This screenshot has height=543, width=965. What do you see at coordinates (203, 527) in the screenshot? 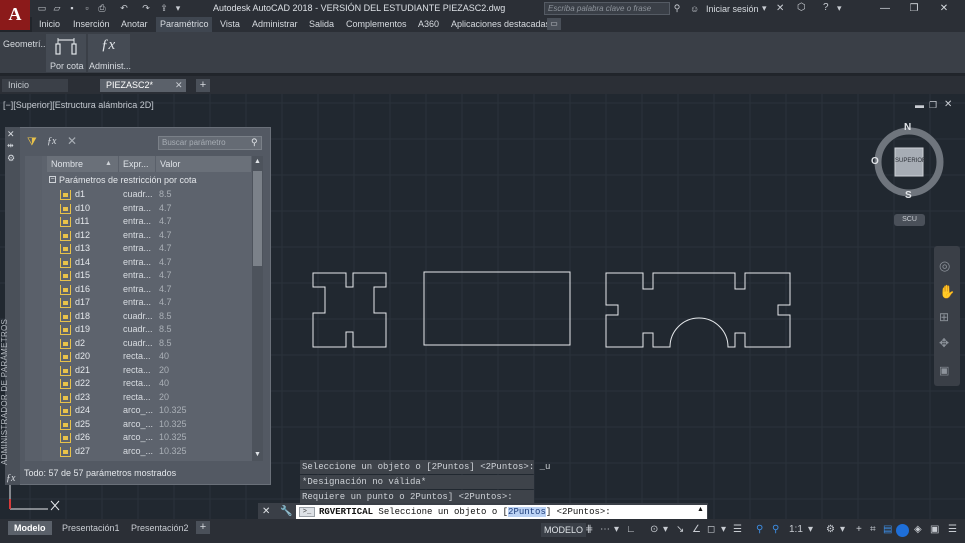
I see `new-layout-icon: +` at bounding box center [203, 527].